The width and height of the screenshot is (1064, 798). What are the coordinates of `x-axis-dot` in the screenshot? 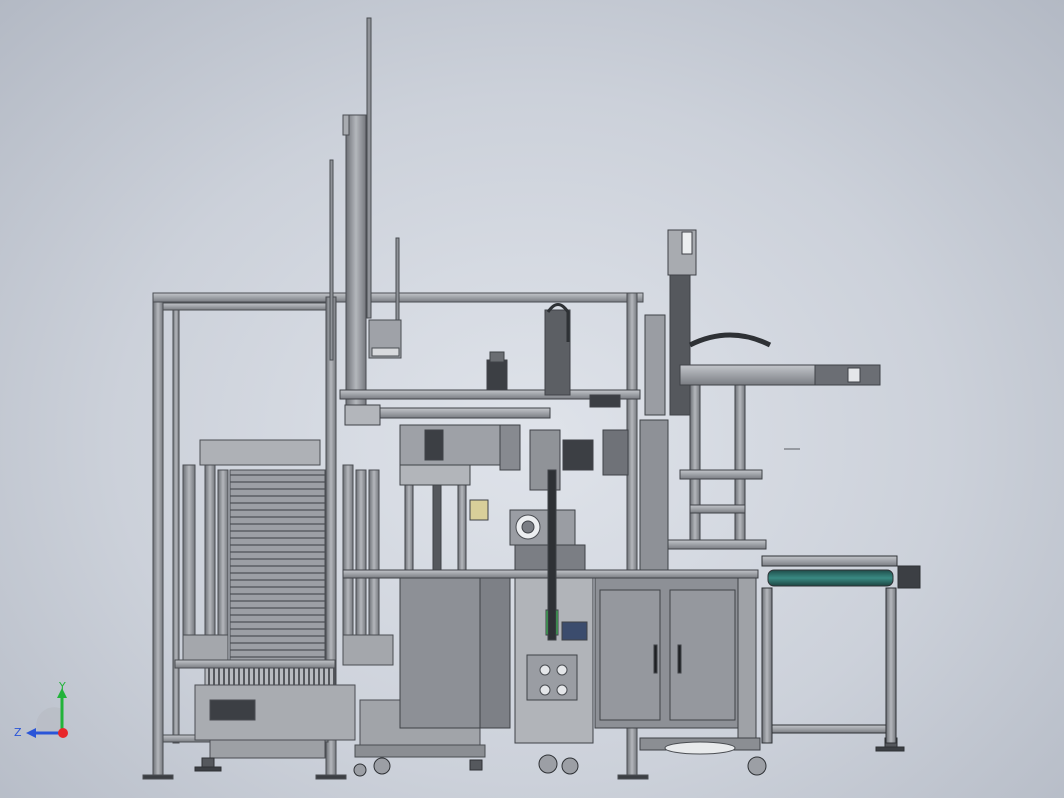 It's located at (63, 733).